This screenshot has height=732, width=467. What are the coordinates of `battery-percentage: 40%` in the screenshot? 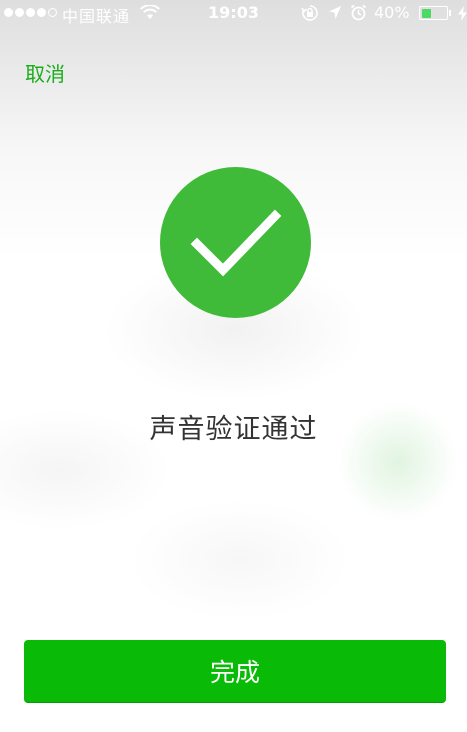 It's located at (392, 12).